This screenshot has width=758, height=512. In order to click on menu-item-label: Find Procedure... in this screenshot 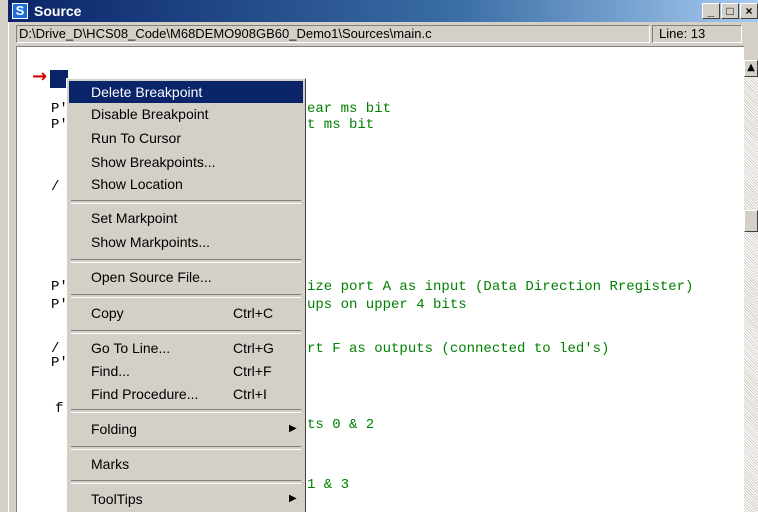, I will do `click(145, 394)`.